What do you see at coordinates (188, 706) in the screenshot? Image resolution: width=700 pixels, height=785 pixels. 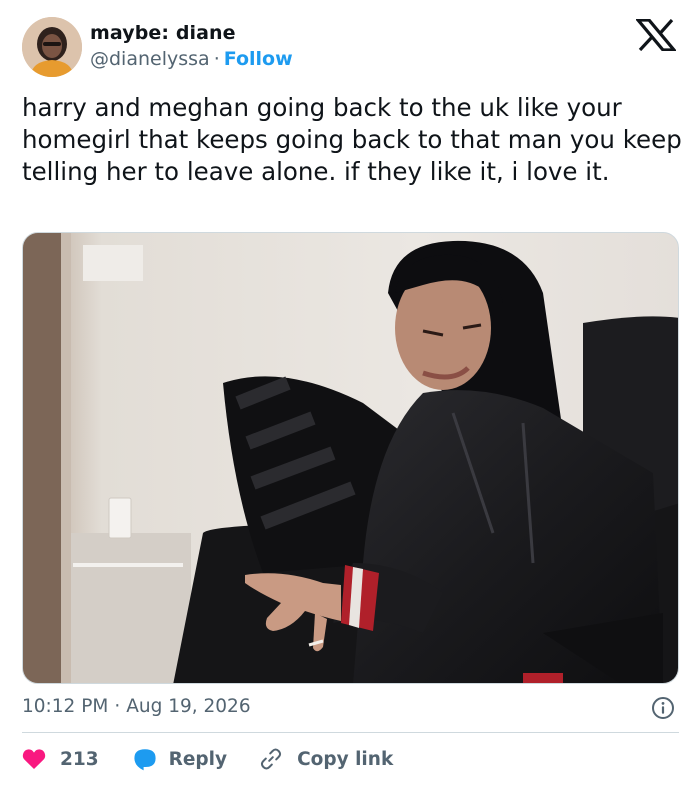 I see `tweet-date: Aug 19, 2026` at bounding box center [188, 706].